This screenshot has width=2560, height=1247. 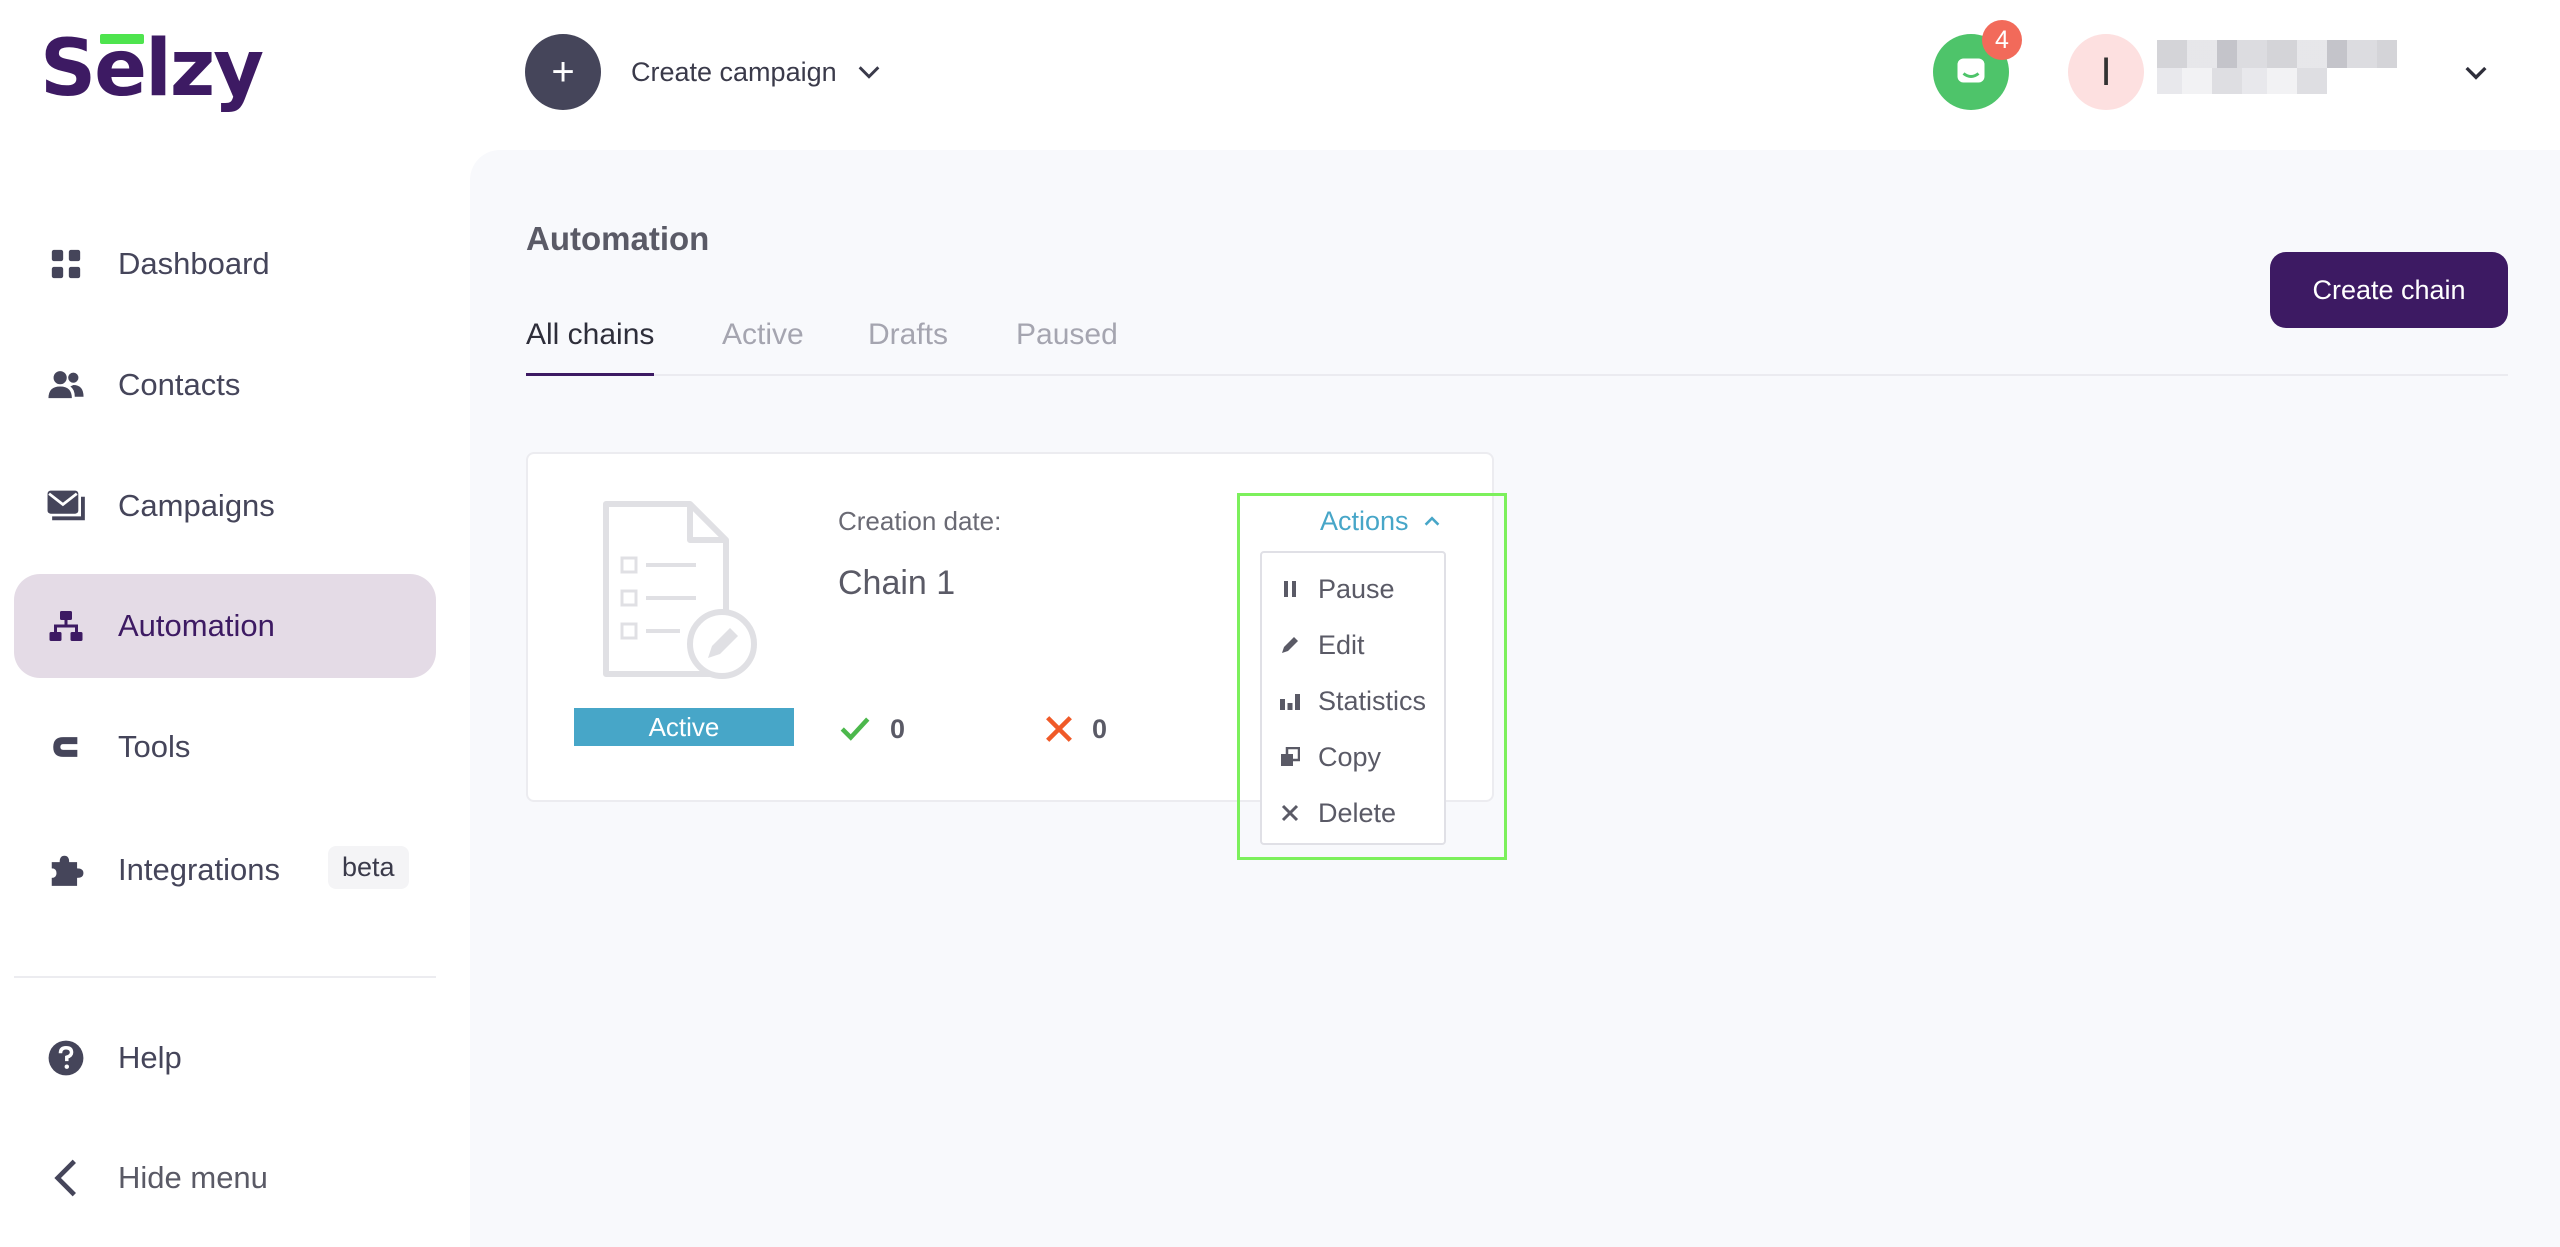 I want to click on chat-icon, so click(x=1971, y=70).